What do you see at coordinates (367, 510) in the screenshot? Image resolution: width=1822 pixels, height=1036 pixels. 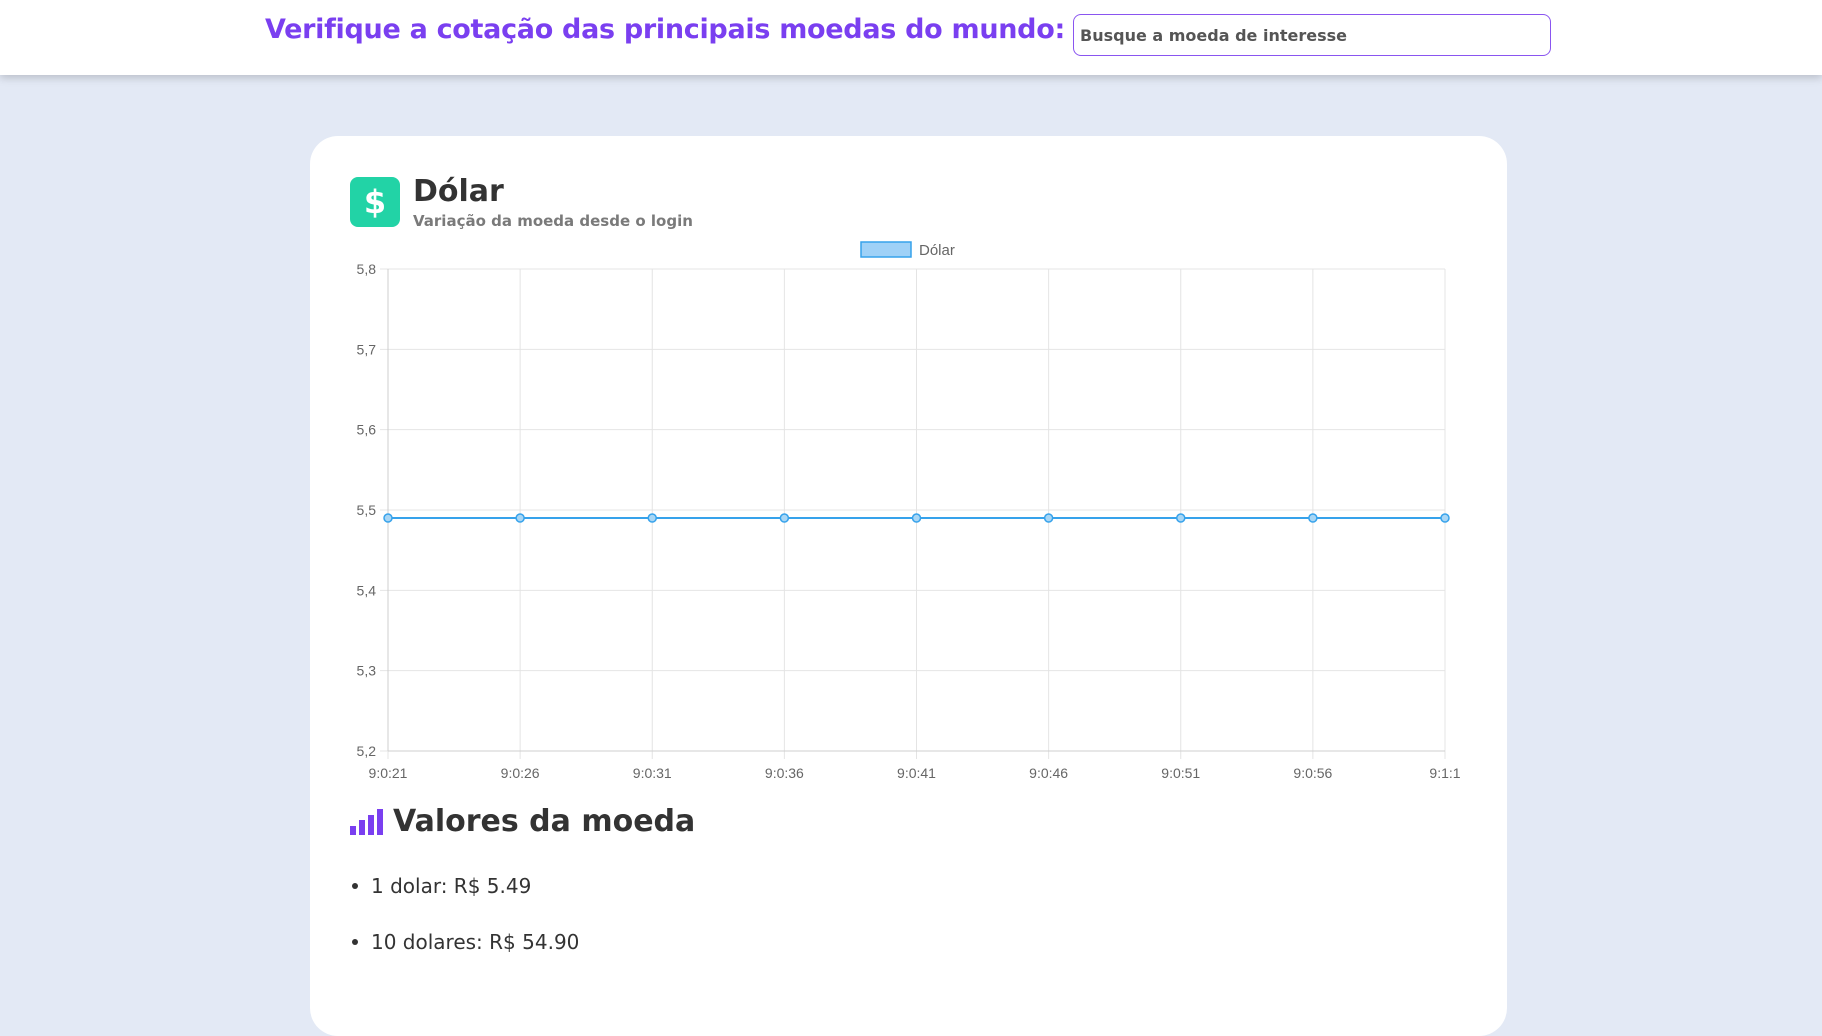 I see `y-tick-label: 5,5` at bounding box center [367, 510].